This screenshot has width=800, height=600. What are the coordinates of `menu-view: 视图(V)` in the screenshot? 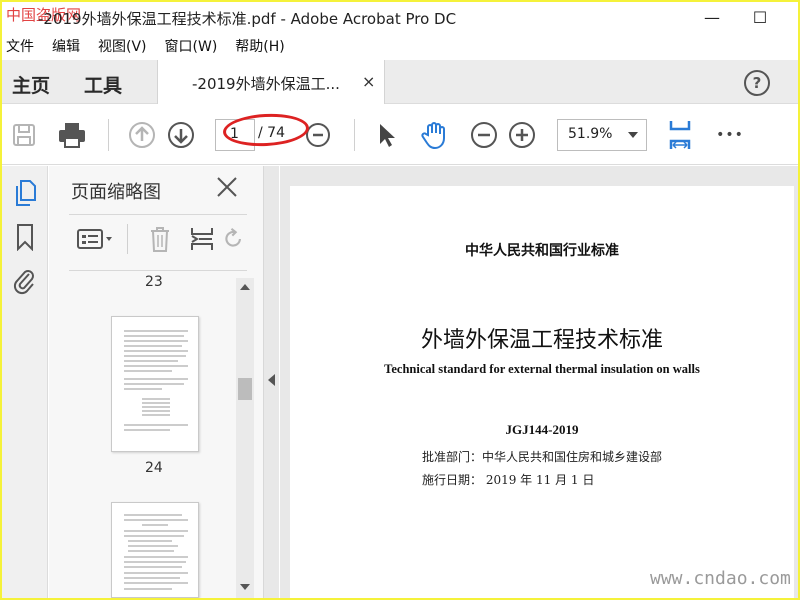 It's located at (122, 47).